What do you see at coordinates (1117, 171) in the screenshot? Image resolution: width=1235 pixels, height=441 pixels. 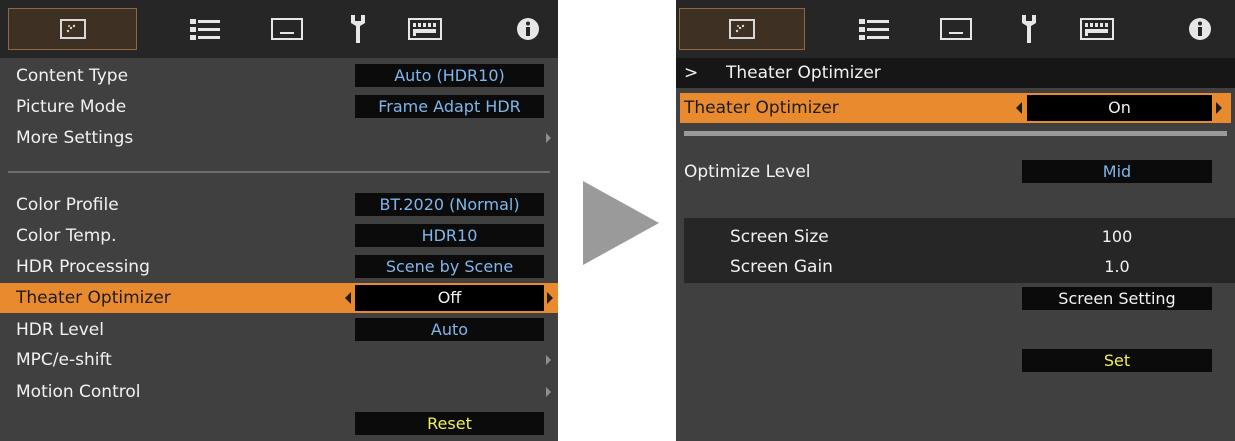 I see `optimize-level-value: Mid` at bounding box center [1117, 171].